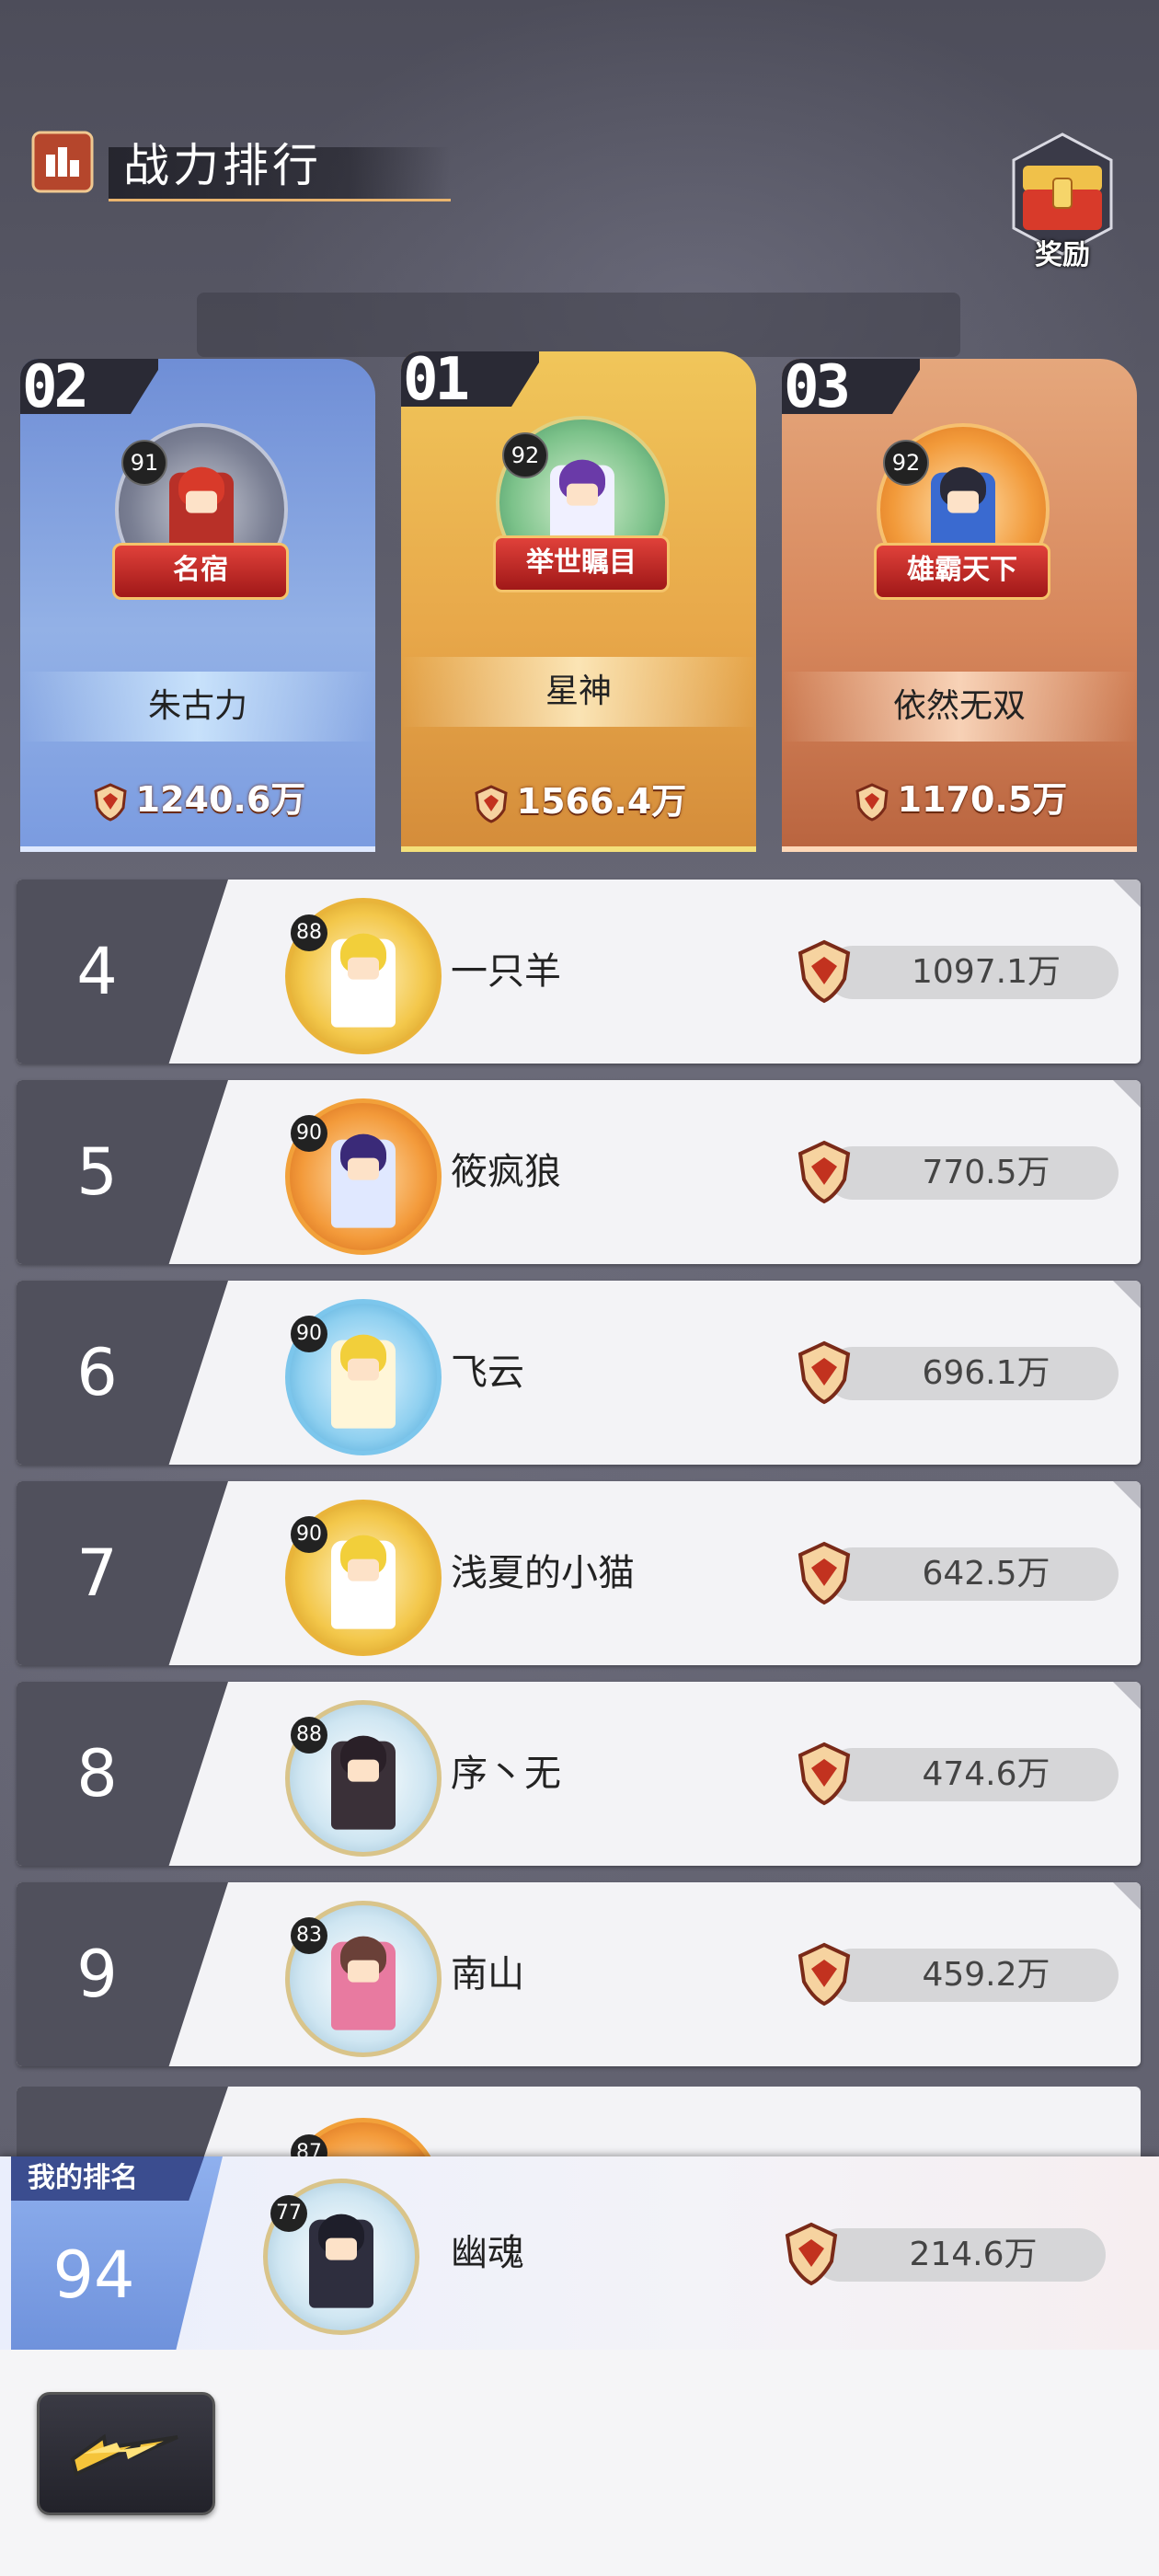 The image size is (1159, 2576). I want to click on player-name: 一只羊, so click(506, 972).